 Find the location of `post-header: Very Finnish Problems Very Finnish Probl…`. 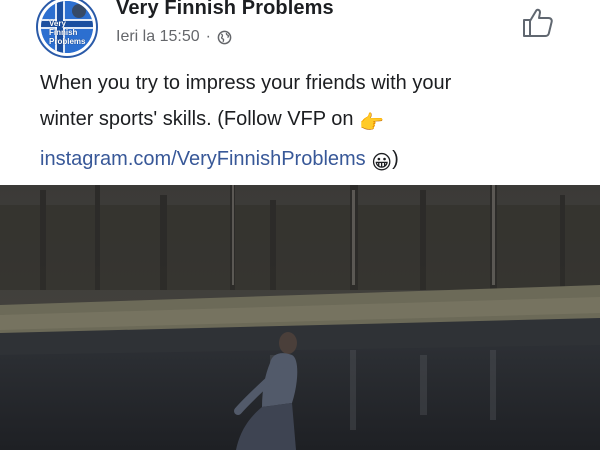

post-header: Very Finnish Problems Very Finnish Probl… is located at coordinates (300, 29).